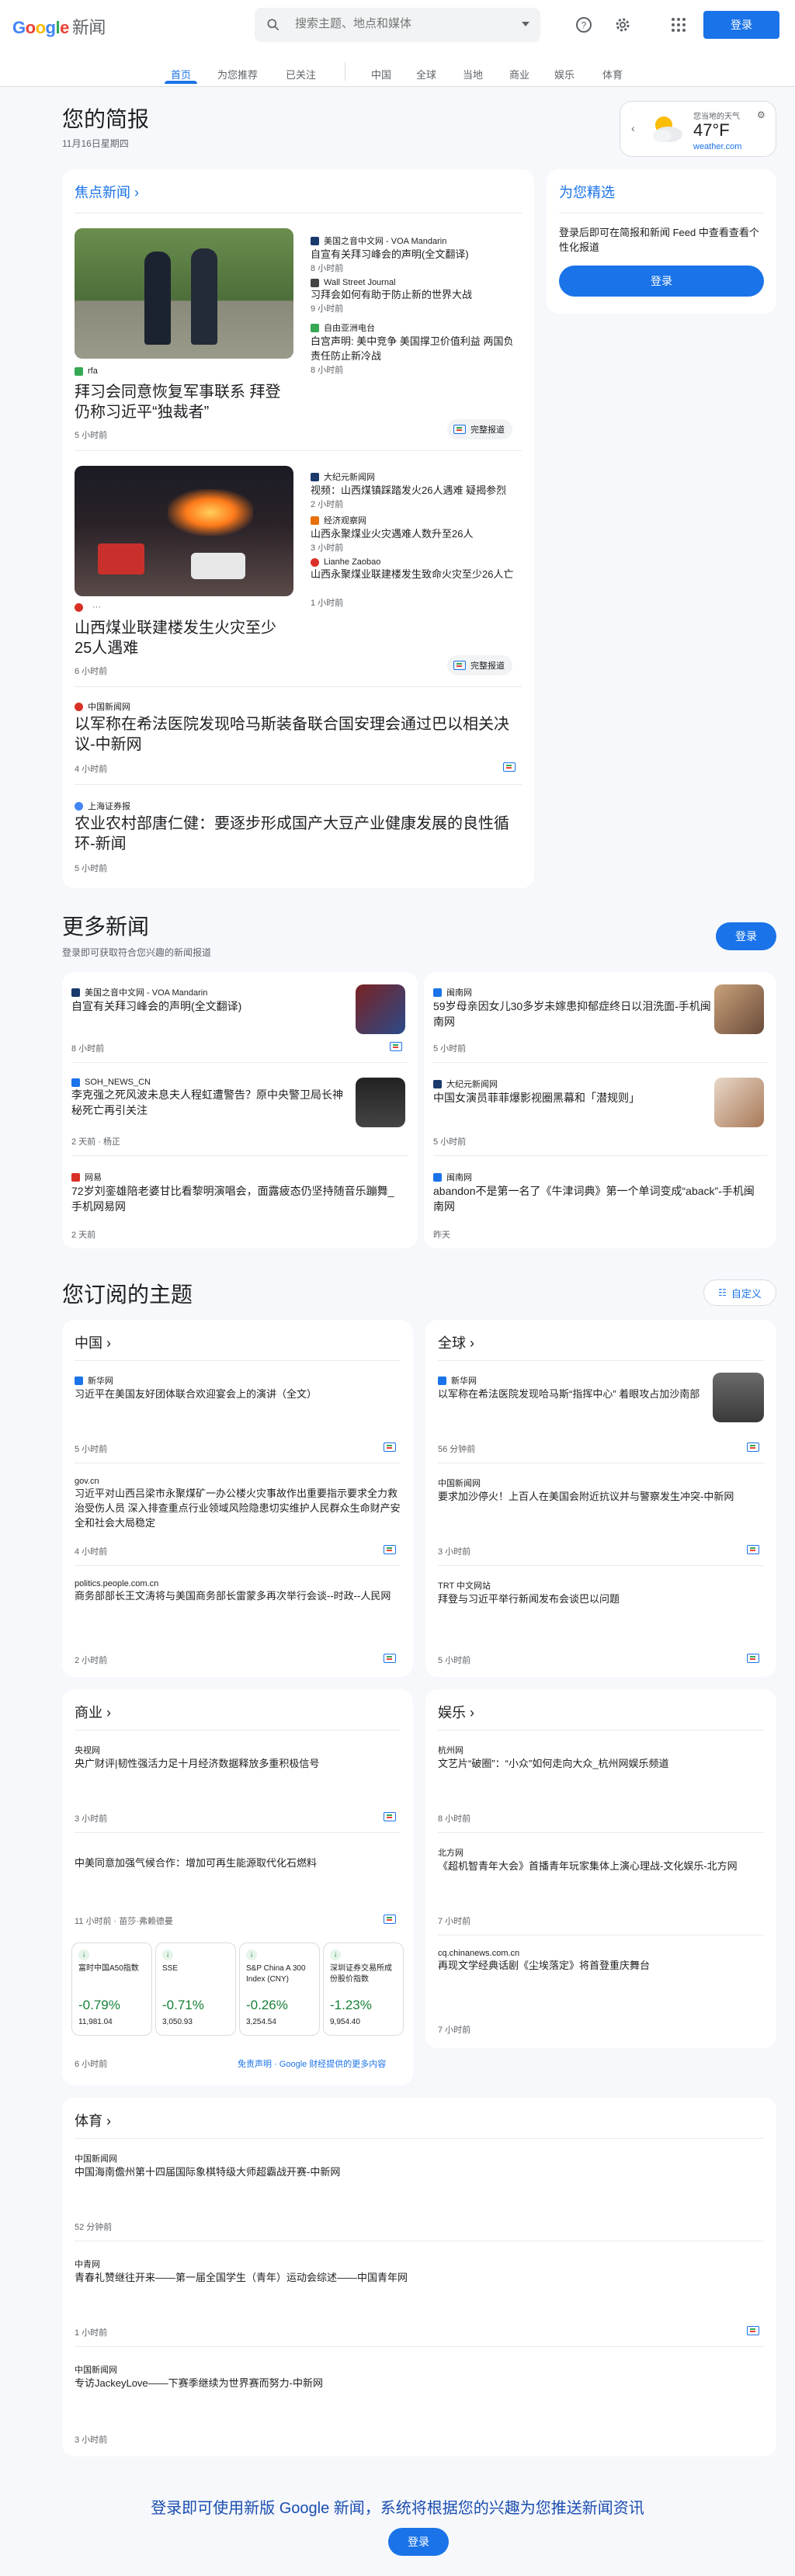 This screenshot has width=795, height=2576. I want to click on tab-world: 全球, so click(426, 74).